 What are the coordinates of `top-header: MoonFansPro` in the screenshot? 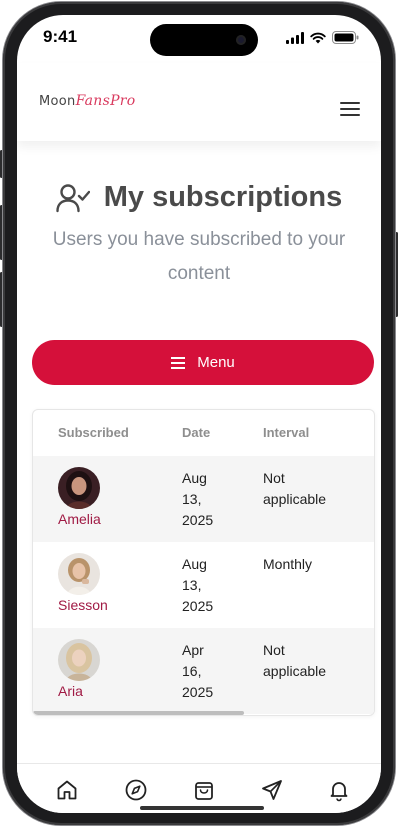 It's located at (199, 102).